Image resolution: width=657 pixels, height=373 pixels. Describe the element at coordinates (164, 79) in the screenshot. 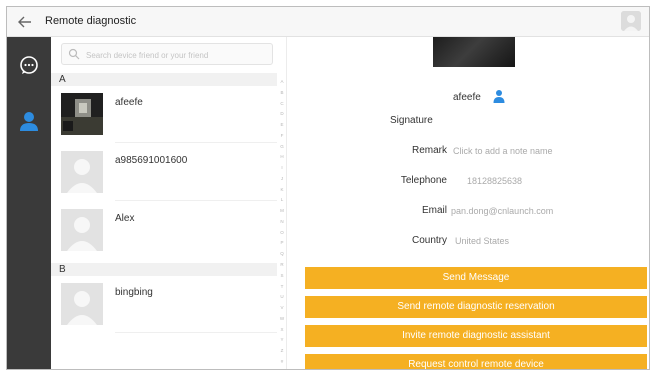

I see `section-header-a: A` at that location.